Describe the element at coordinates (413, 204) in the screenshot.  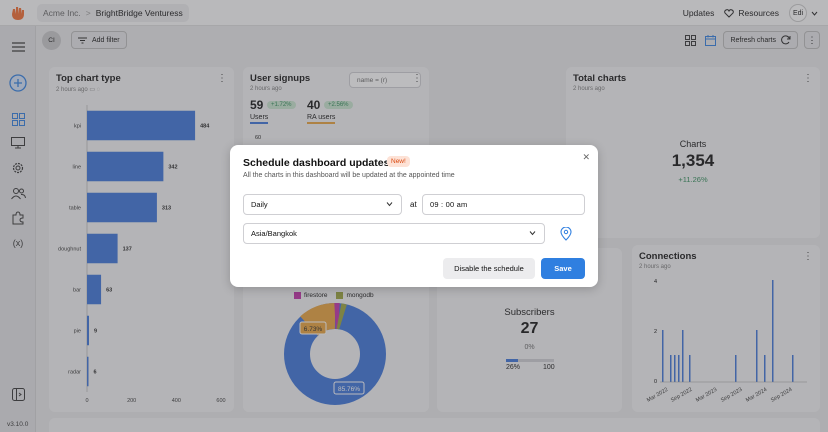
I see `at-label: at` at that location.